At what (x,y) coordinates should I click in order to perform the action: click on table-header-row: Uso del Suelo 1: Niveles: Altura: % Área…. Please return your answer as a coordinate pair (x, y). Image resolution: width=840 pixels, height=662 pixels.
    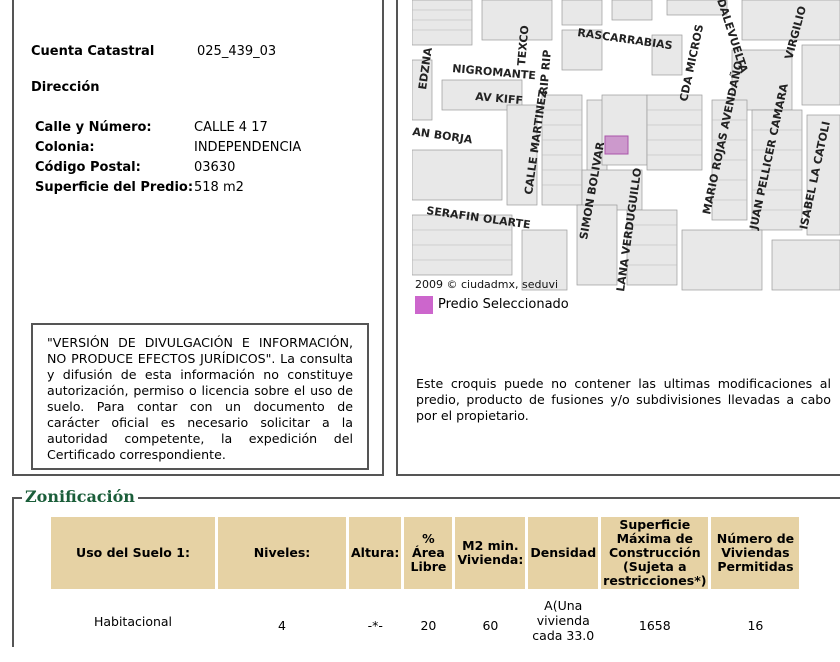
    Looking at the image, I should click on (425, 553).